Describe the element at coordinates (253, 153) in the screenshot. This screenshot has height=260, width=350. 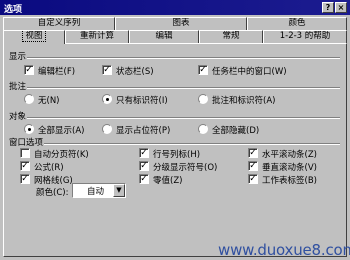
I see `horizontal-scrollbar-checkbox: ✓` at that location.